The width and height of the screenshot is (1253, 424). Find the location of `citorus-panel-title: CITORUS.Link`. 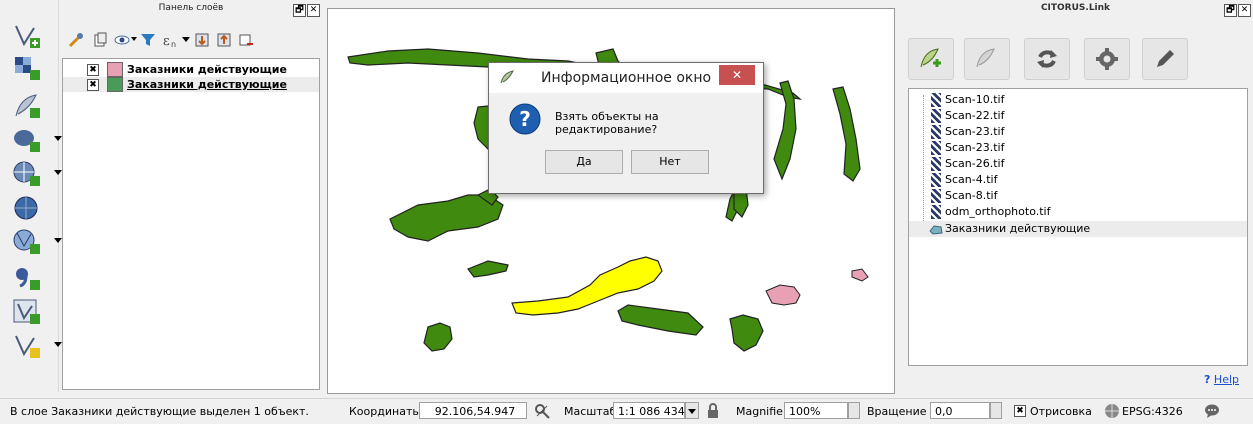

citorus-panel-title: CITORUS.Link is located at coordinates (1075, 8).